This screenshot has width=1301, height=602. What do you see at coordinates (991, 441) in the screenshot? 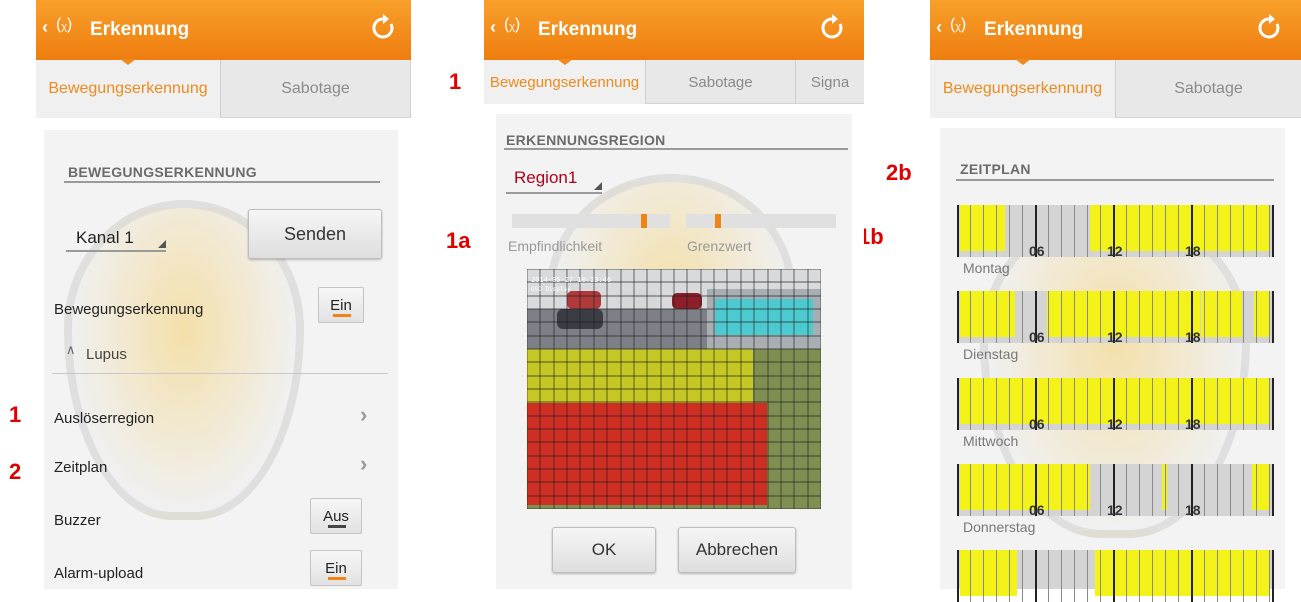
I see `day-label: Mittwoch` at bounding box center [991, 441].